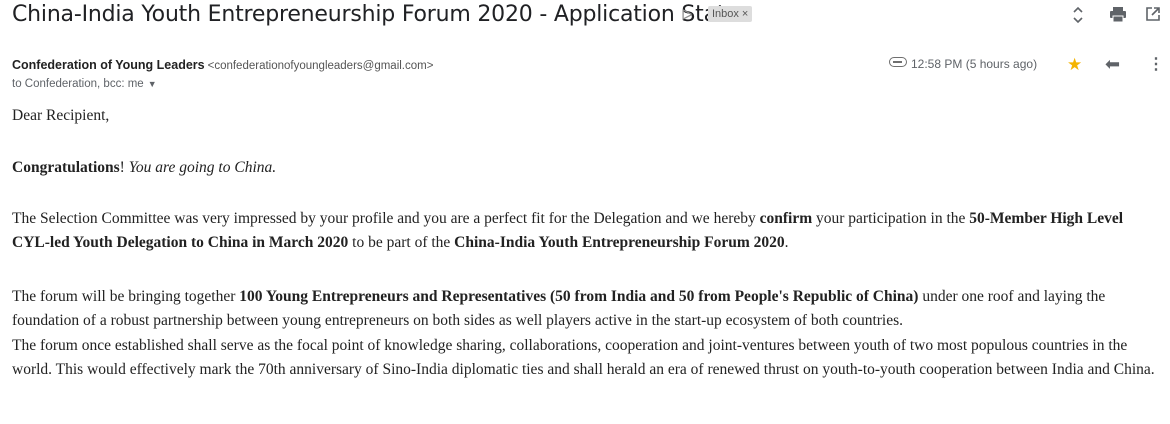 The width and height of the screenshot is (1170, 424). What do you see at coordinates (1156, 64) in the screenshot?
I see `more-vertical-icon: ⋮` at bounding box center [1156, 64].